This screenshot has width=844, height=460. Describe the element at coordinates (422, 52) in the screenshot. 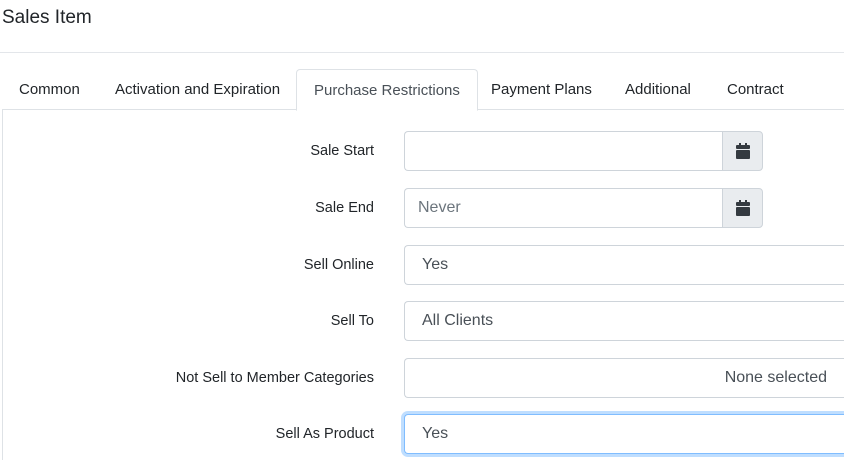

I see `title-divider` at that location.